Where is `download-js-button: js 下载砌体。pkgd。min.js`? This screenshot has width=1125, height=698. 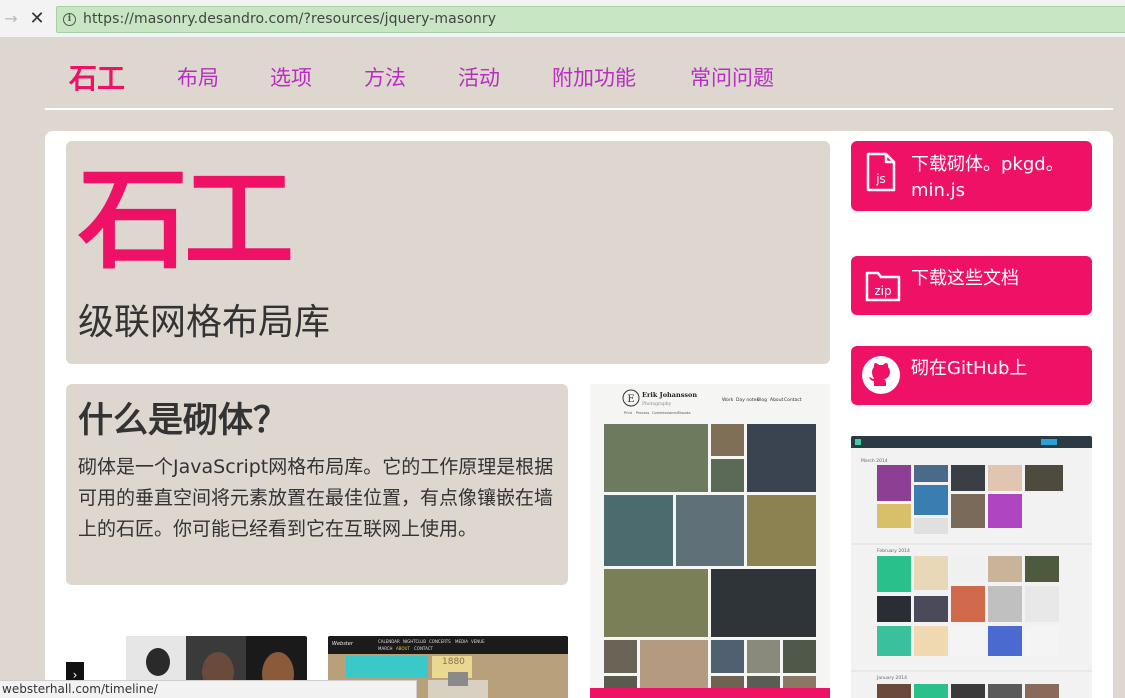 download-js-button: js 下载砌体。pkgd。min.js is located at coordinates (971, 176).